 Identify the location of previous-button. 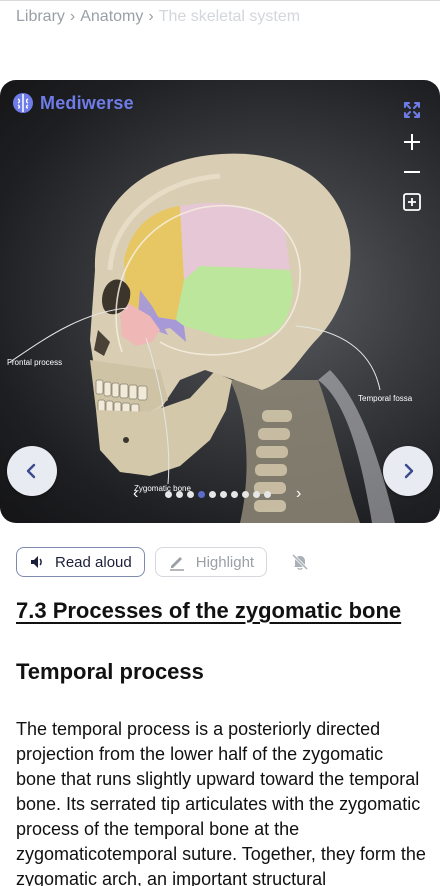
(32, 471).